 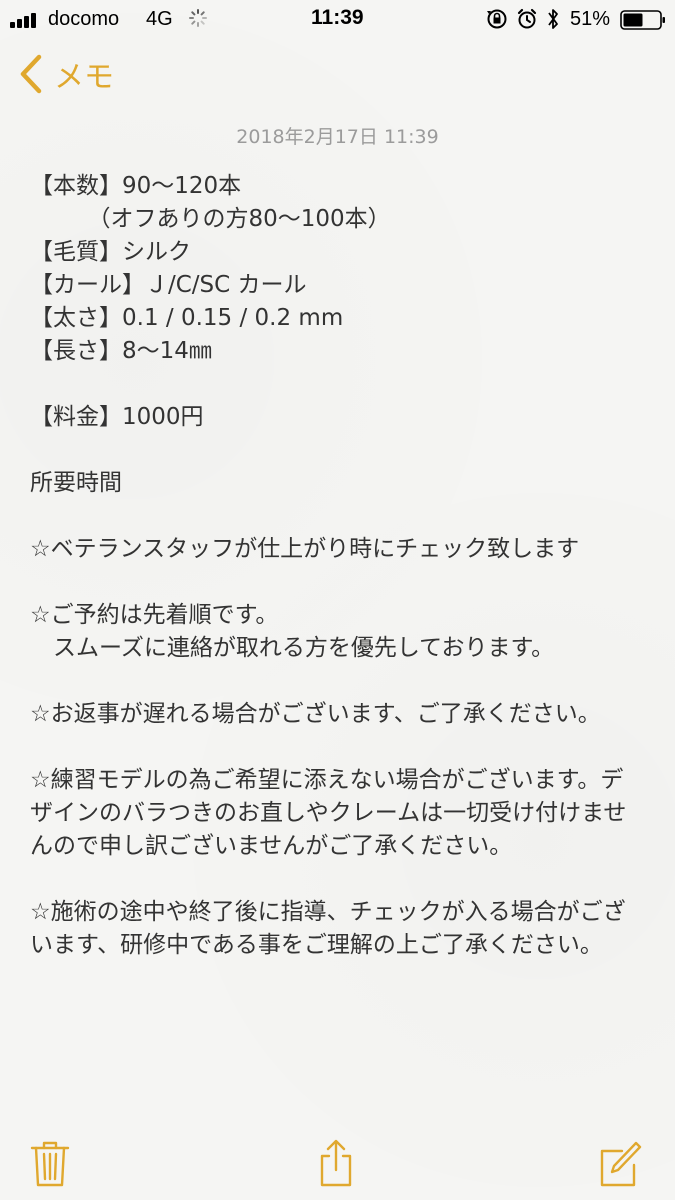 What do you see at coordinates (315, 714) in the screenshot?
I see `note-line: ☆お返事が遅れる場合がございます、ご了承ください。` at bounding box center [315, 714].